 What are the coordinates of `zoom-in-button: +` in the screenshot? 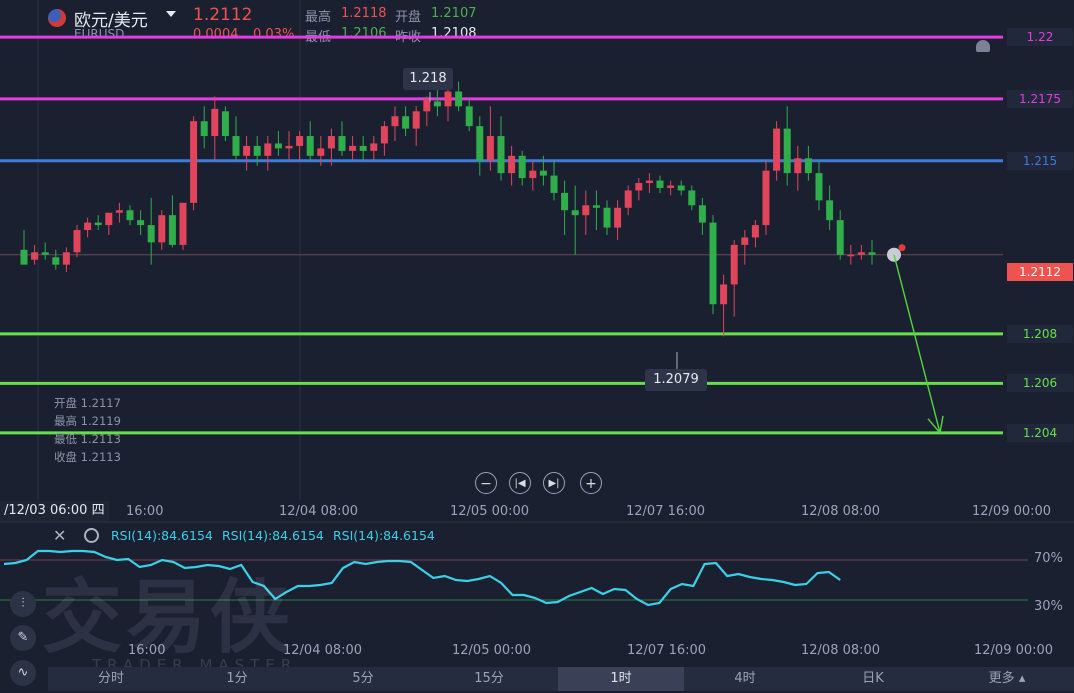 It's located at (591, 483).